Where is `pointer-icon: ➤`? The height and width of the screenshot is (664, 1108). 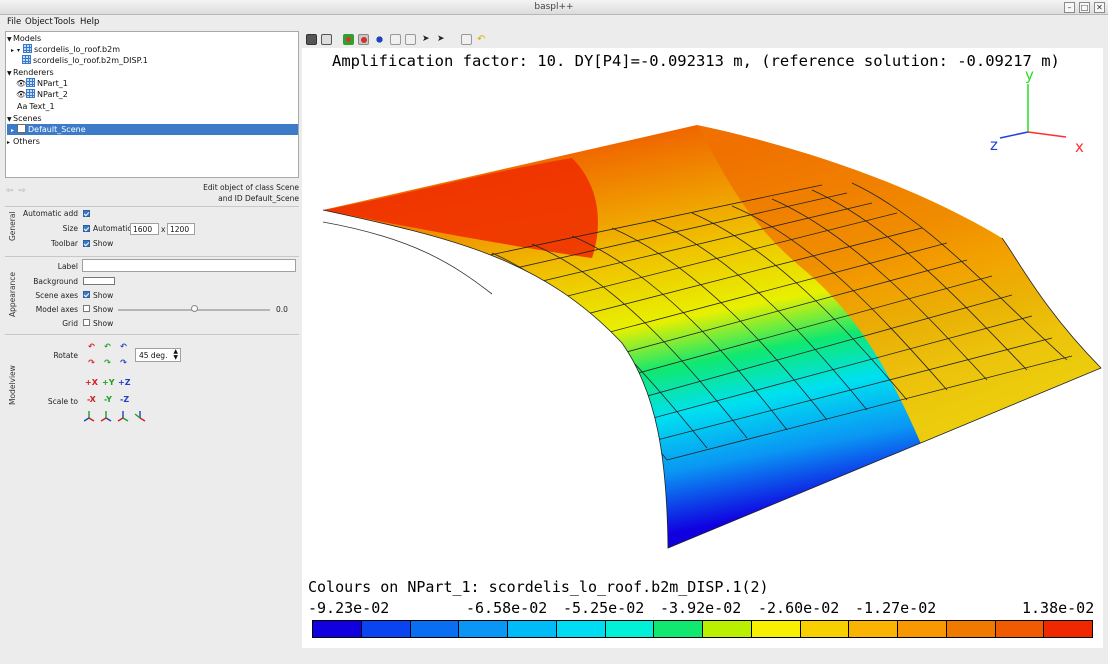 pointer-icon: ➤ is located at coordinates (427, 39).